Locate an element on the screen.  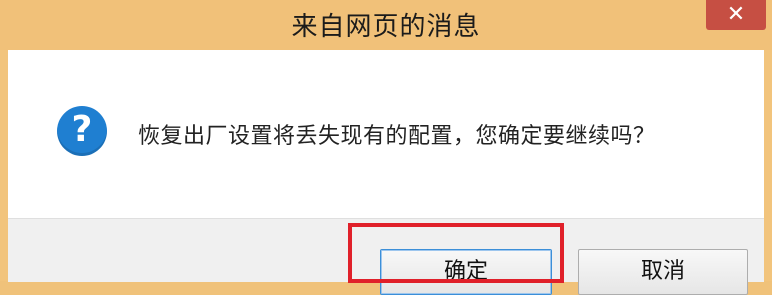
question-mark-glyph: ? is located at coordinates (82, 129).